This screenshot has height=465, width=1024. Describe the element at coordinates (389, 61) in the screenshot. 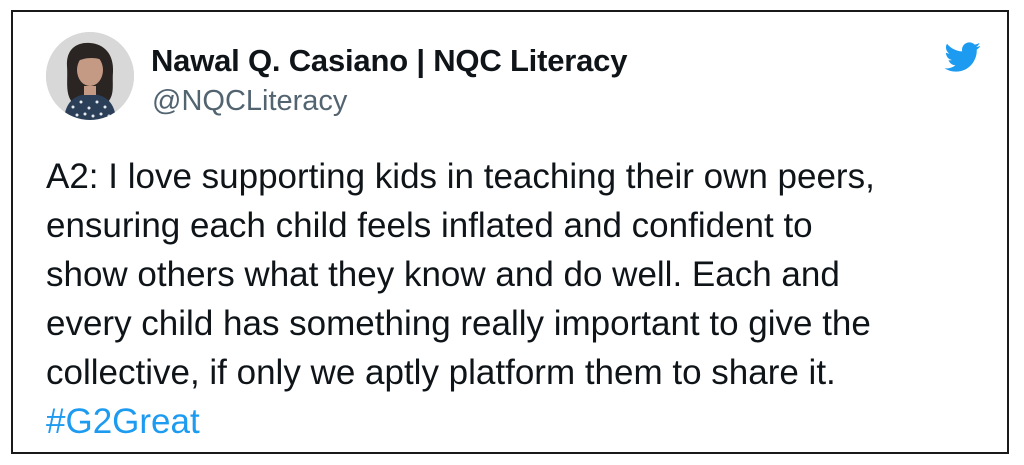

I see `author-name: Nawal Q. Casiano | NQC Literacy` at that location.